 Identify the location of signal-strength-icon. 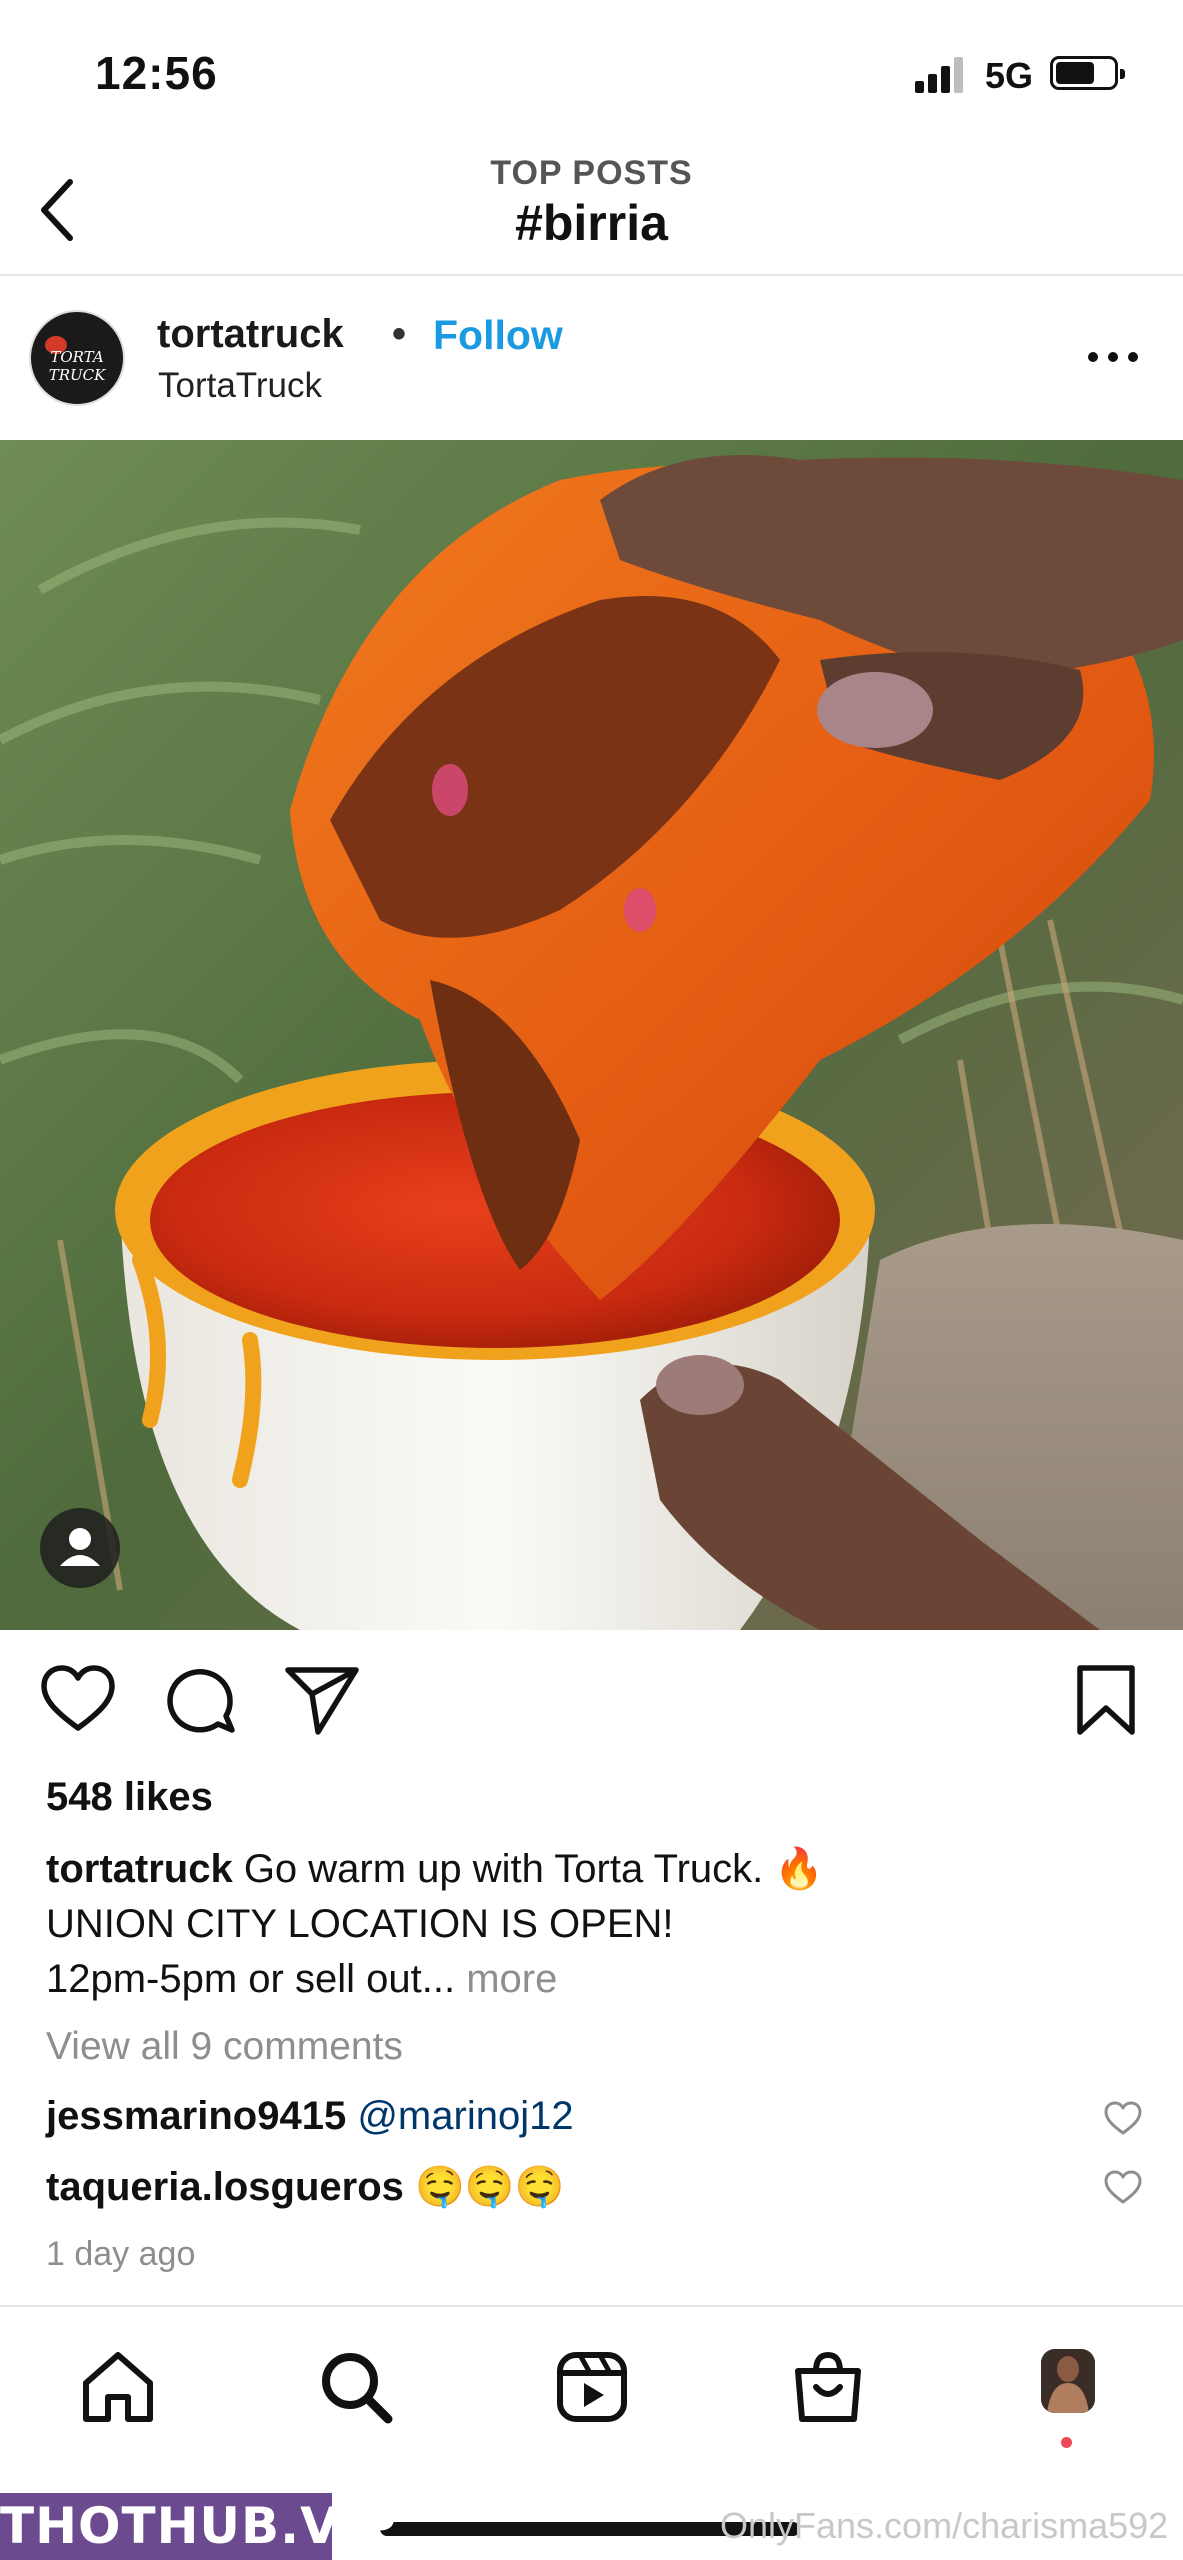
(941, 74).